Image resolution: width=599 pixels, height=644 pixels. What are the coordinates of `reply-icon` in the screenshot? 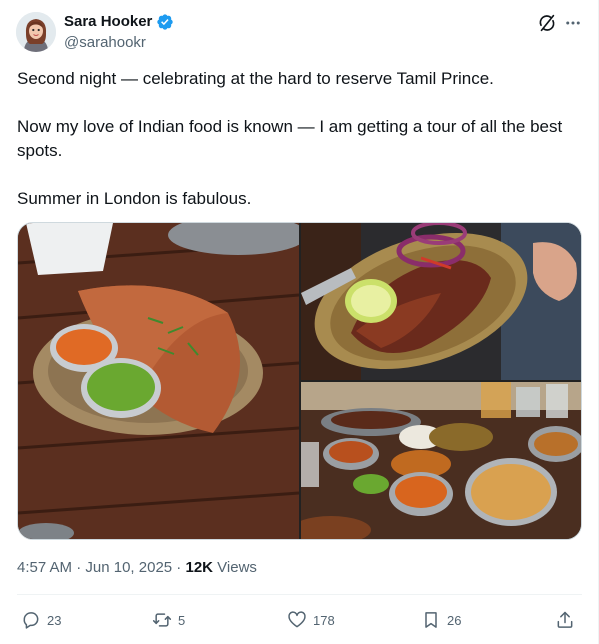 It's located at (31, 620).